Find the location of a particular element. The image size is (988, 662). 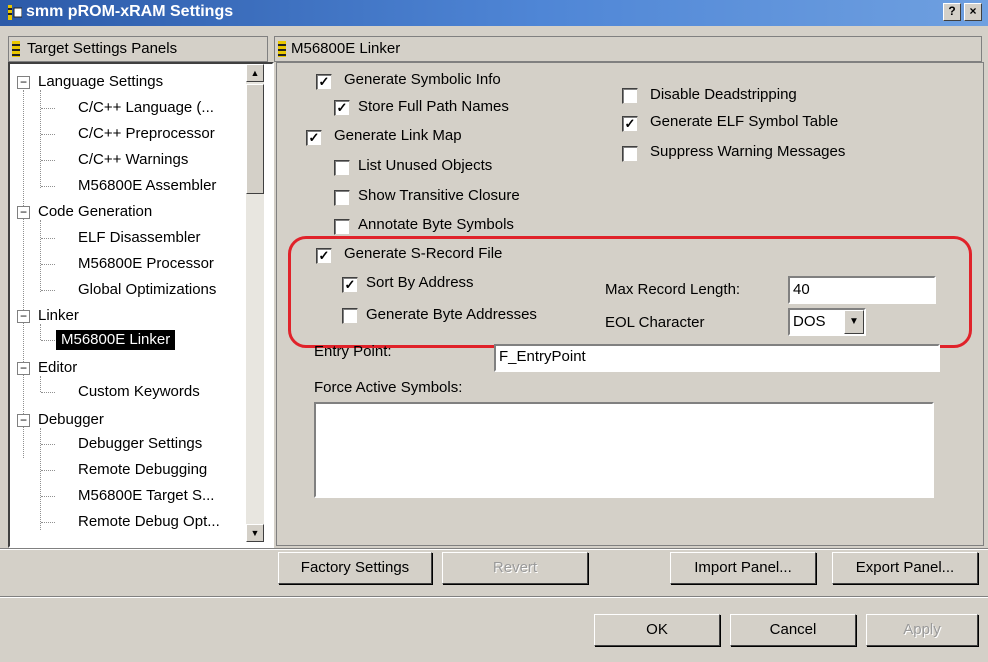

tree-item-debugger-settings: Debugger Settings is located at coordinates (140, 444).